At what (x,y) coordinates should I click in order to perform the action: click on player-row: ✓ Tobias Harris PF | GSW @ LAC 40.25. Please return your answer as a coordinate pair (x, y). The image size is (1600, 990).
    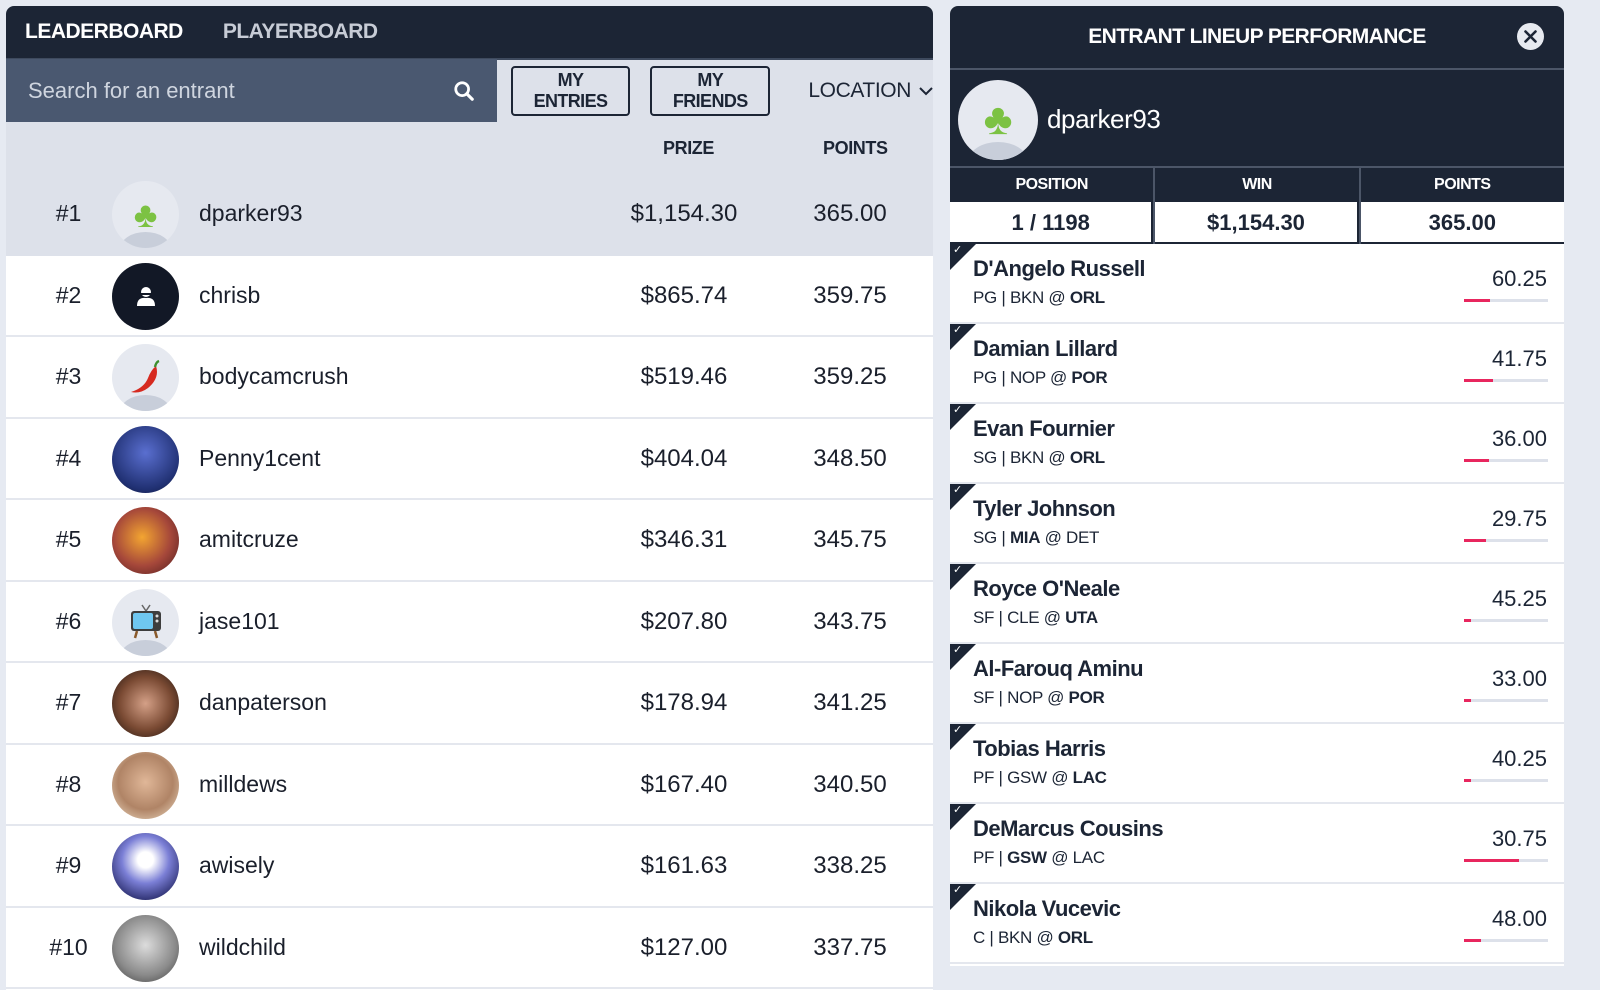
    Looking at the image, I should click on (1257, 764).